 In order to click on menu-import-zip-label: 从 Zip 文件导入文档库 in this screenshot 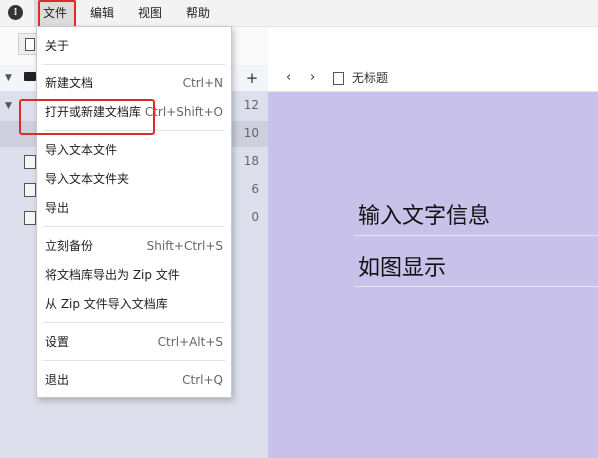, I will do `click(106, 304)`.